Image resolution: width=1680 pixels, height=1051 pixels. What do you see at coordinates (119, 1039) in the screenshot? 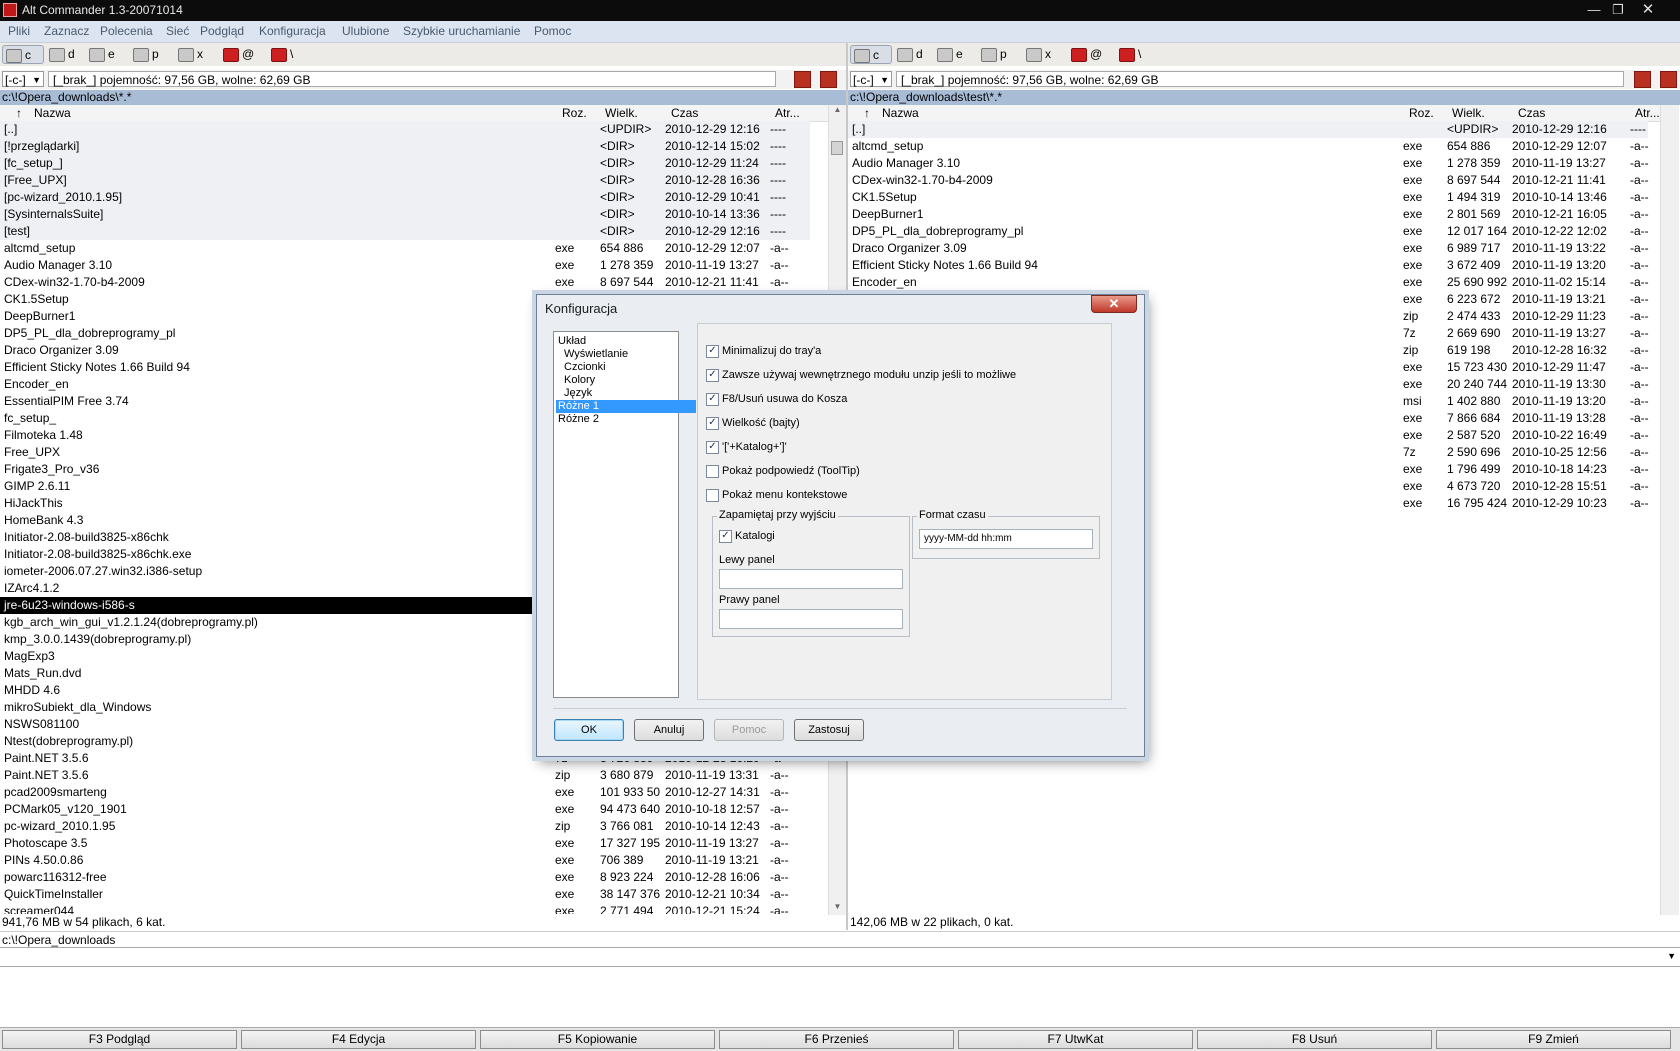
I see `fkey-button: F3 Podgląd` at bounding box center [119, 1039].